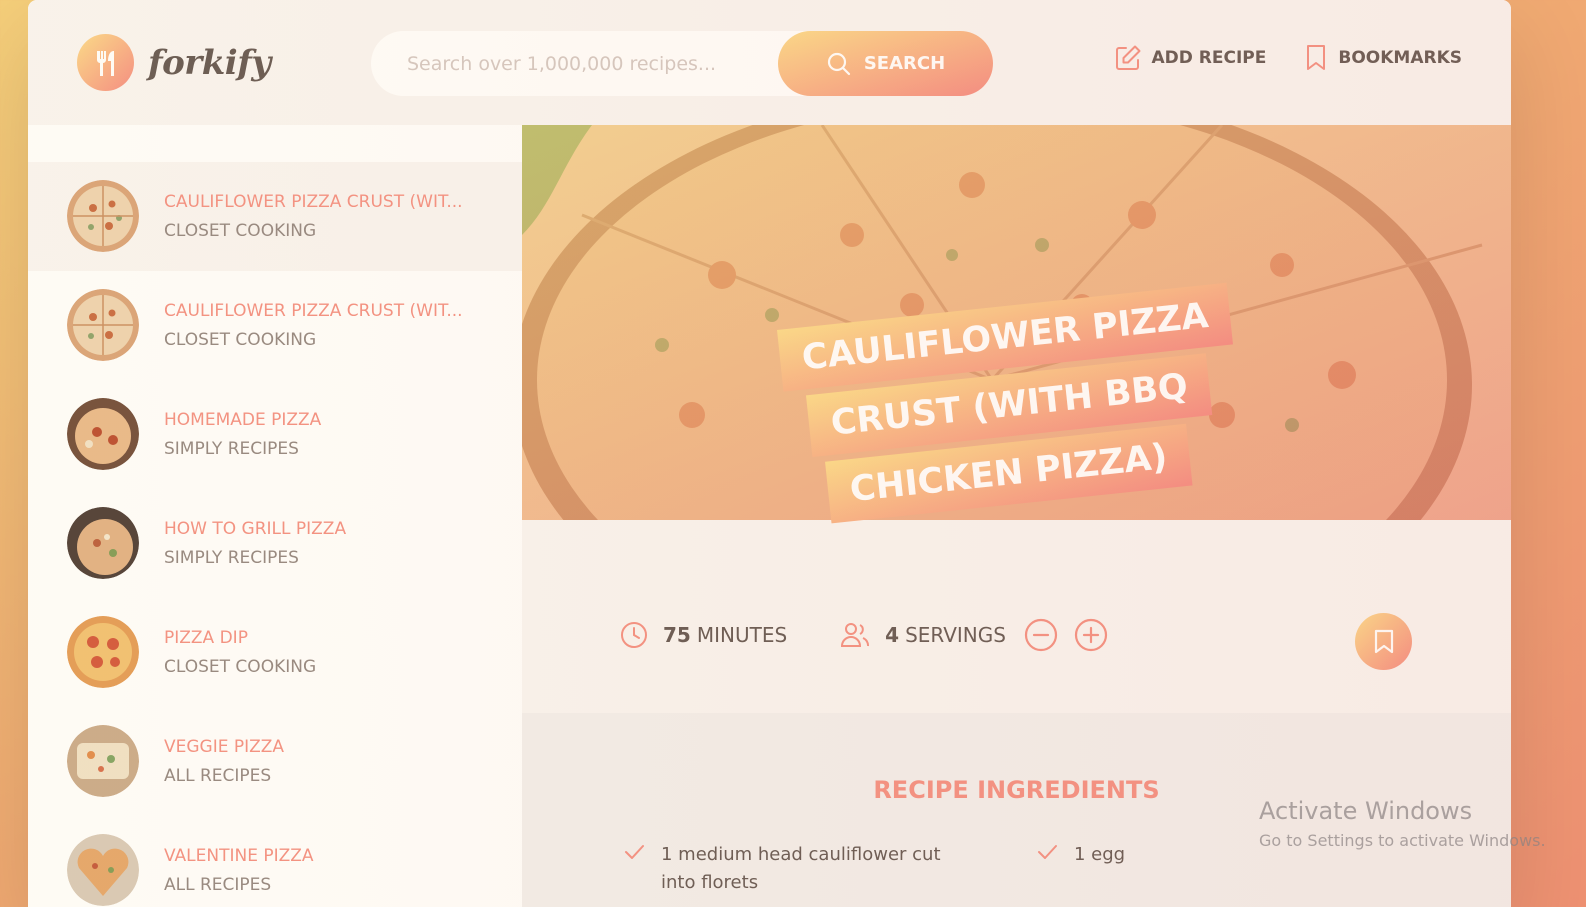 The width and height of the screenshot is (1586, 907). I want to click on result-title: VEGGIE PIZZA, so click(224, 747).